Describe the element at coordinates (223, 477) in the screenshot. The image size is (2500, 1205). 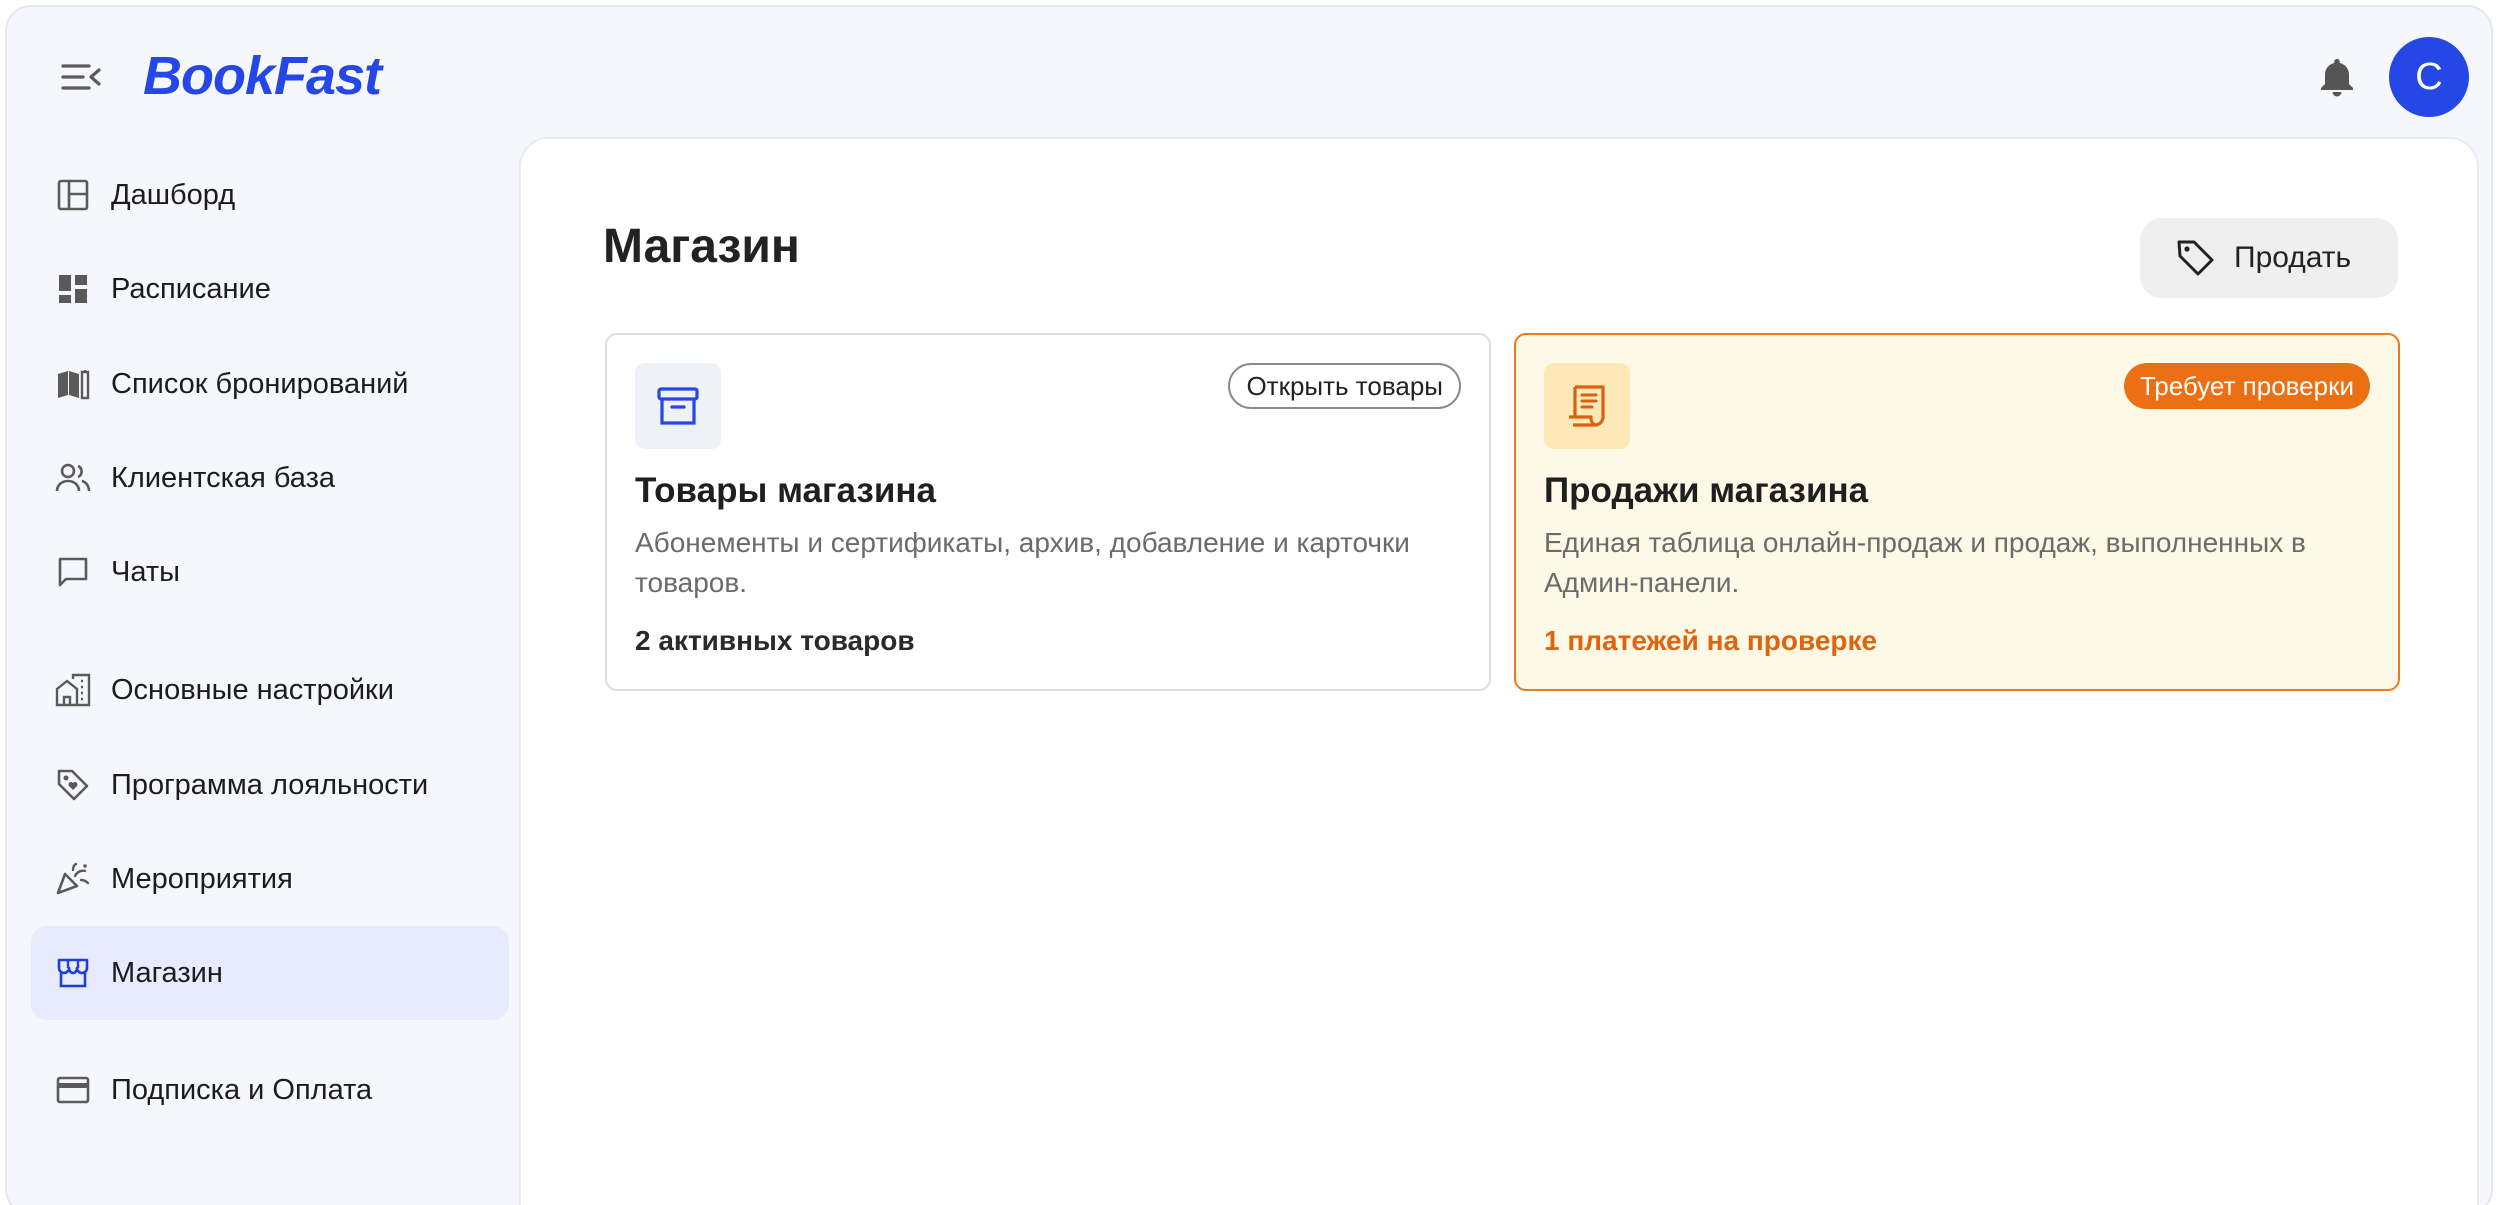
I see `sidebar-item-label: Клиентская база` at that location.